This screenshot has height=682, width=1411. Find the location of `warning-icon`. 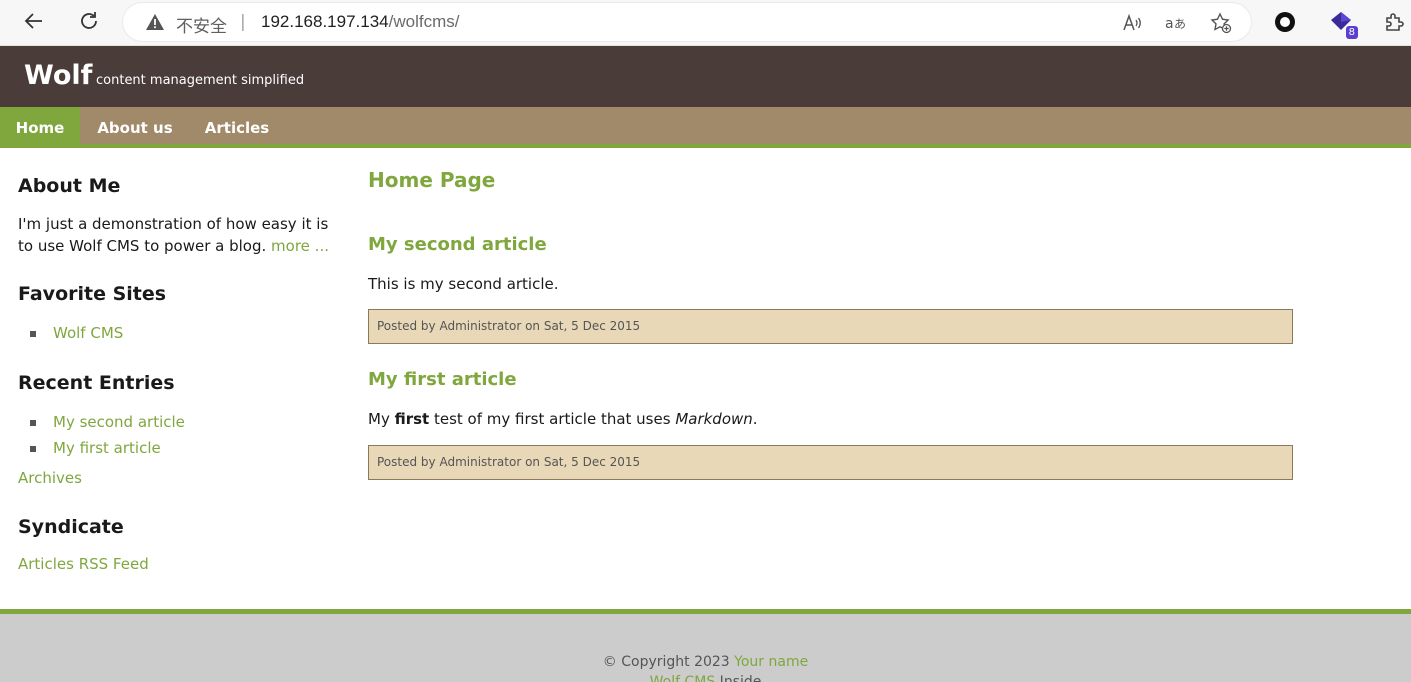

warning-icon is located at coordinates (155, 24).